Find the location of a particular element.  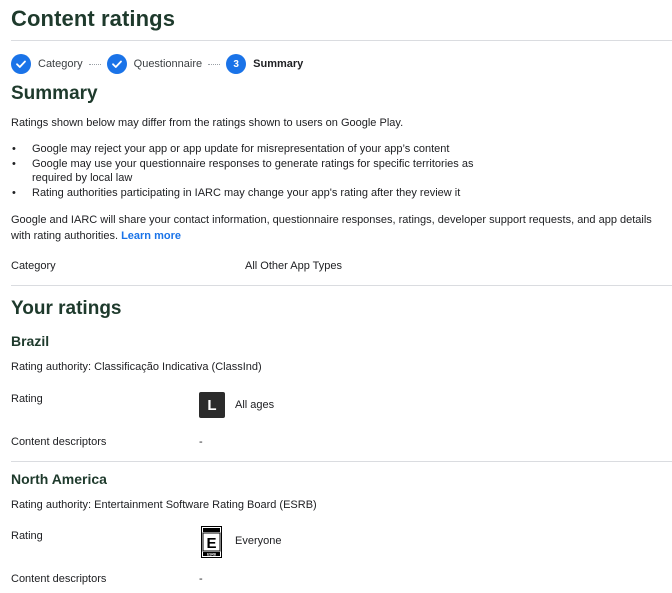

header-divider is located at coordinates (341, 40).